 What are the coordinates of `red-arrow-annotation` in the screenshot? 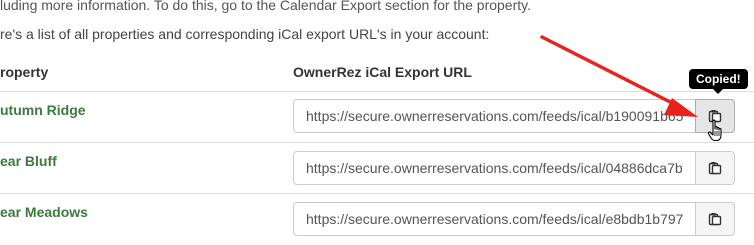 It's located at (619, 76).